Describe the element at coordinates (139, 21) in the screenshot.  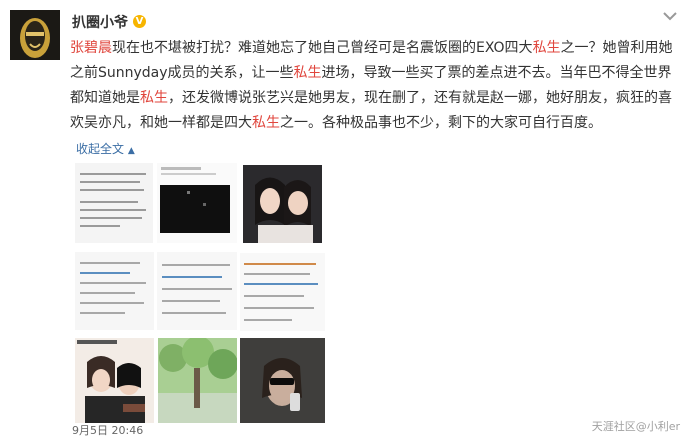
I see `verified-badge-icon: V` at that location.